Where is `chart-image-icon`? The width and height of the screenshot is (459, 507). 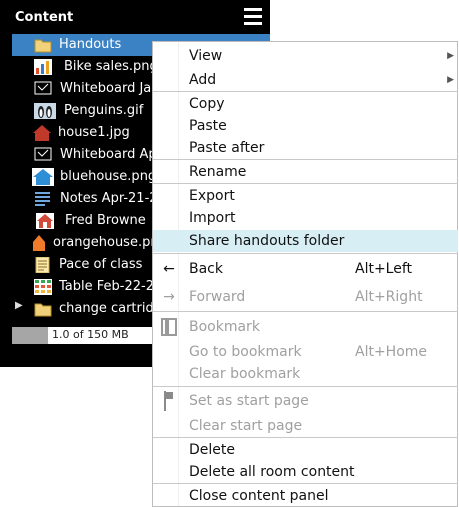
chart-image-icon is located at coordinates (43, 67).